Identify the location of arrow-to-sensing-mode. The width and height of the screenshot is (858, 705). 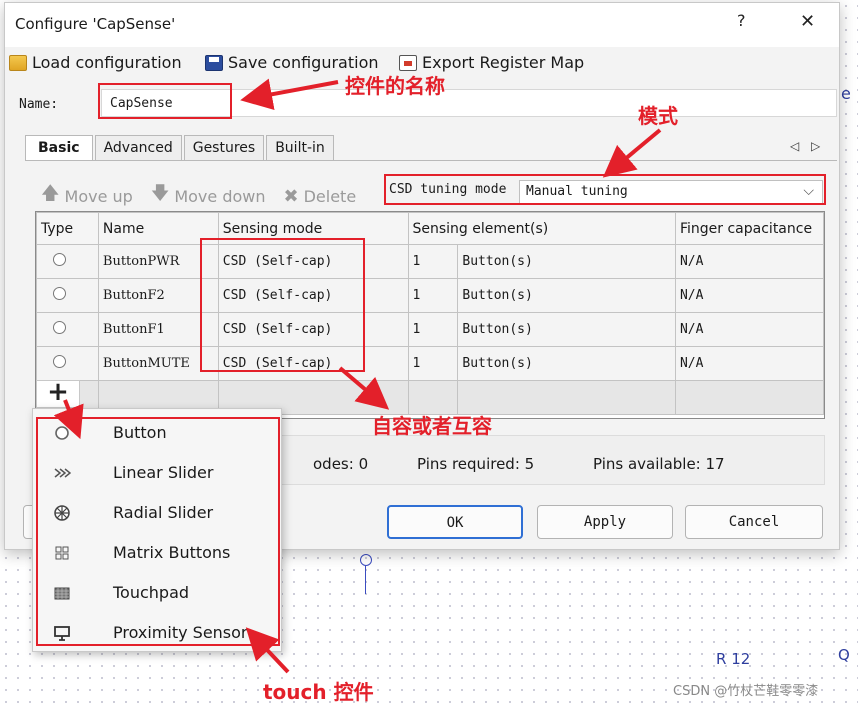
(364, 388).